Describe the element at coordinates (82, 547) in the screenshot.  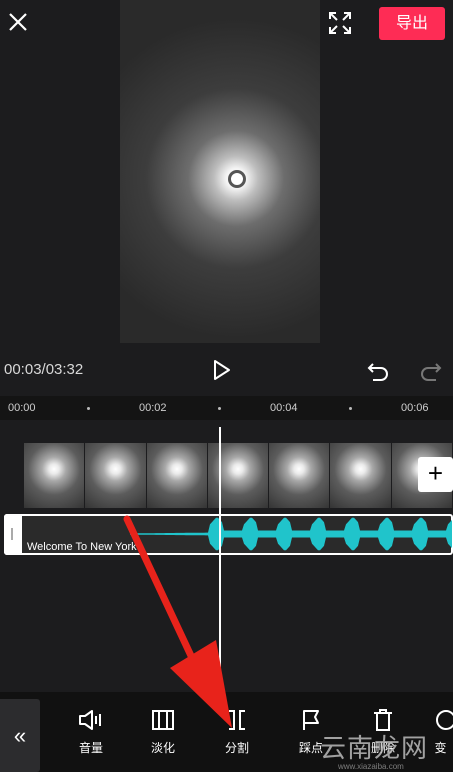
I see `audio-title: Welcome To New York` at that location.